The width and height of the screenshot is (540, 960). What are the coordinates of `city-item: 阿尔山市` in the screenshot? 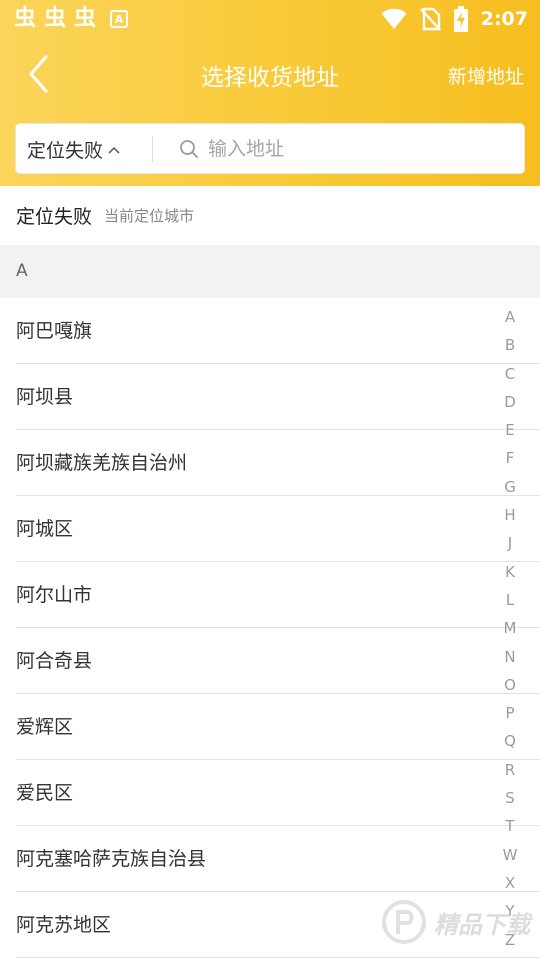 It's located at (270, 595).